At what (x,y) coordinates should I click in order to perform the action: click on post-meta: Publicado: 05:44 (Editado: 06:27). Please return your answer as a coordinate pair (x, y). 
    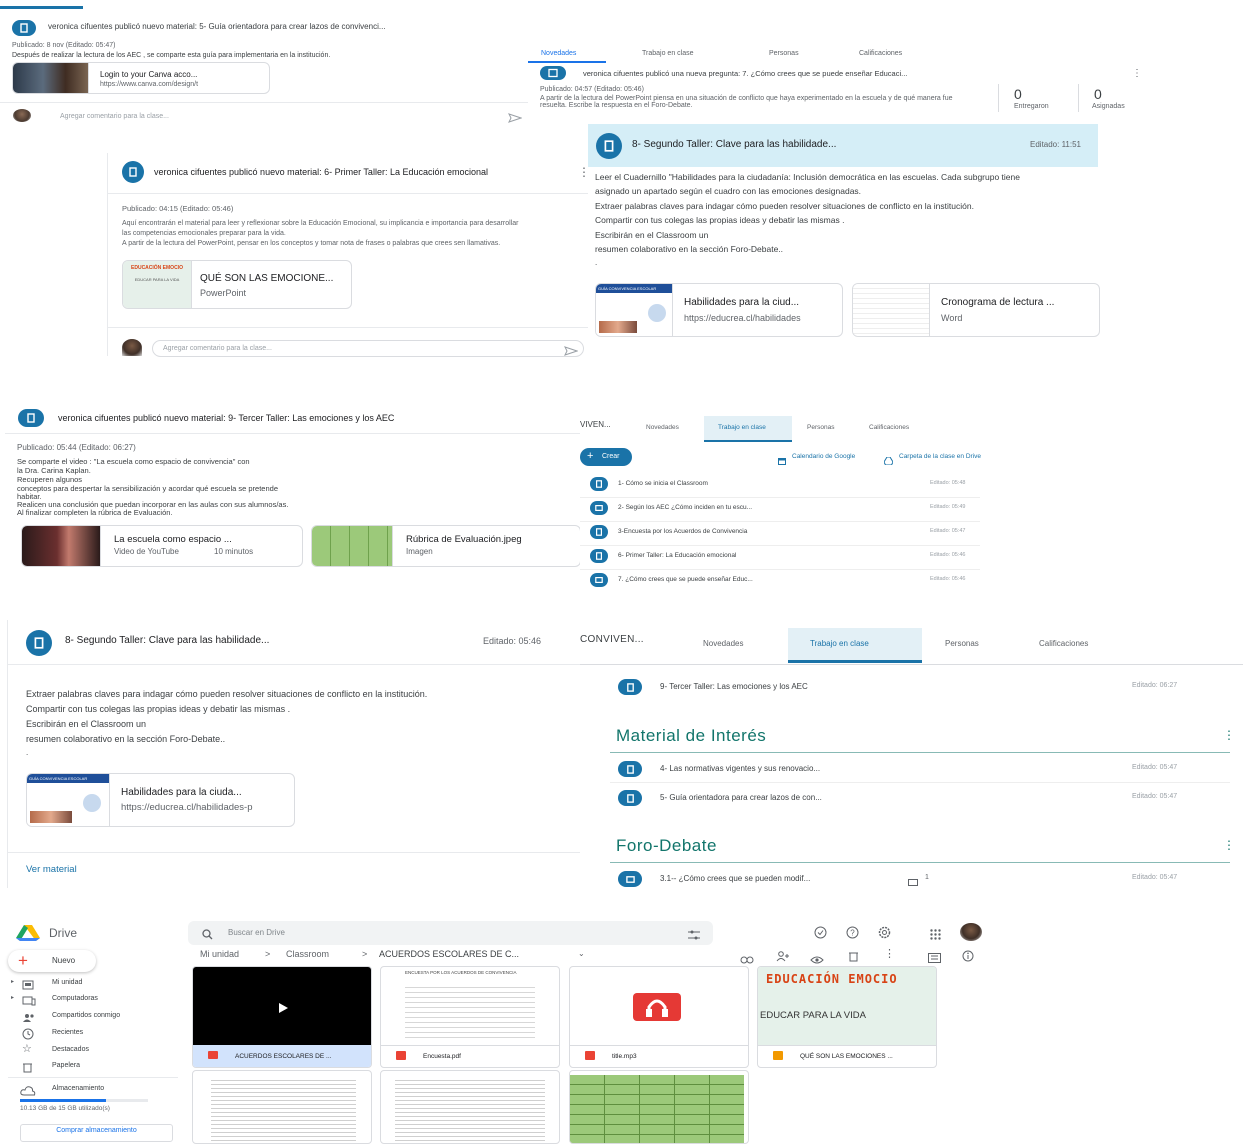
    Looking at the image, I should click on (76, 447).